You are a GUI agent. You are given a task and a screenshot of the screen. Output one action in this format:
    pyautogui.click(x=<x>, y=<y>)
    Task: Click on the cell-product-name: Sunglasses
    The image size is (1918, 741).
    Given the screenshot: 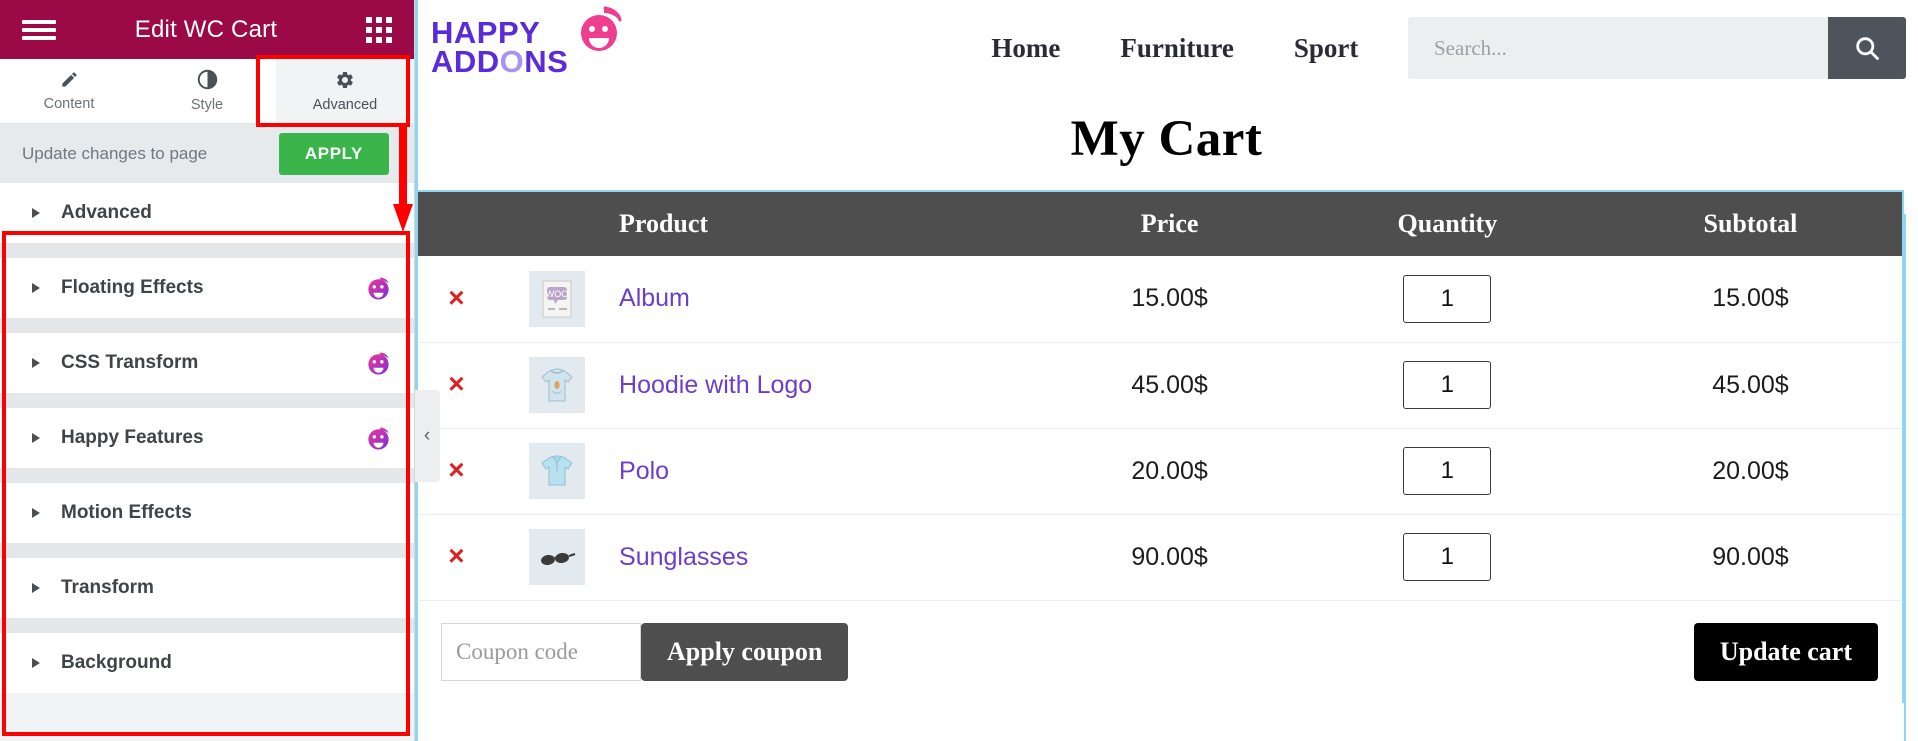 What is the action you would take?
    pyautogui.click(x=831, y=556)
    